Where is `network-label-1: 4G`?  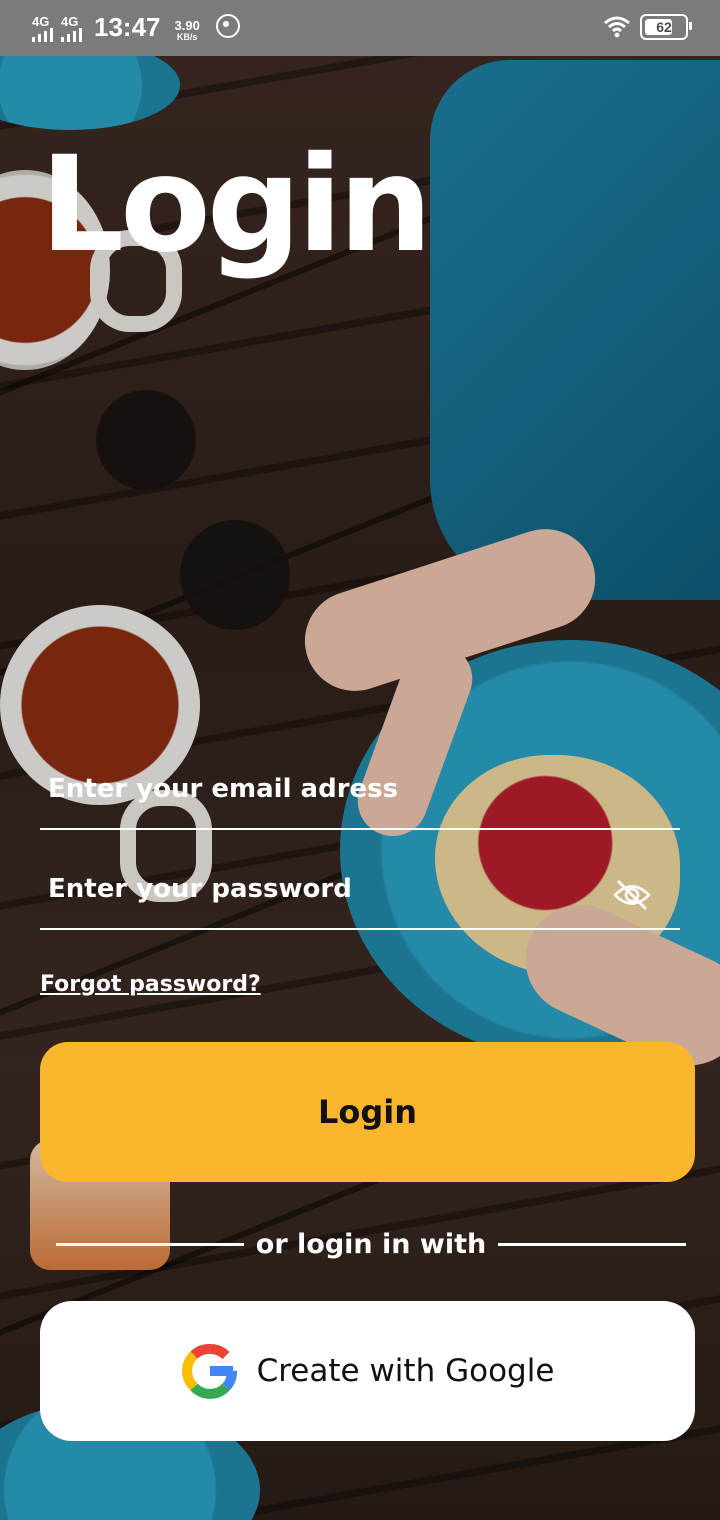 network-label-1: 4G is located at coordinates (41, 21).